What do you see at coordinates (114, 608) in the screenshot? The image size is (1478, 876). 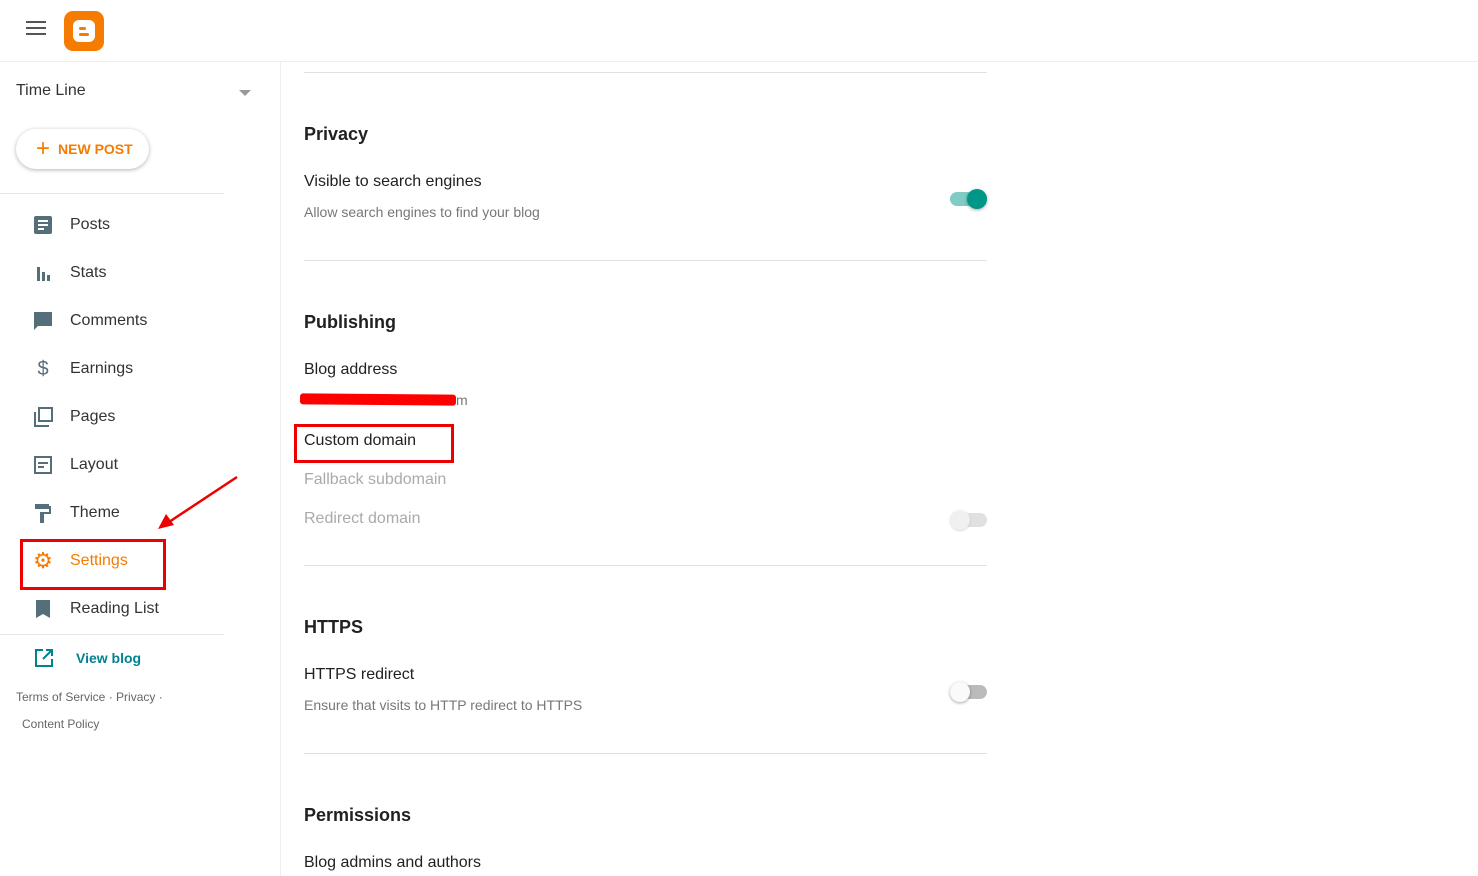 I see `sidebar-item-label: Reading List` at bounding box center [114, 608].